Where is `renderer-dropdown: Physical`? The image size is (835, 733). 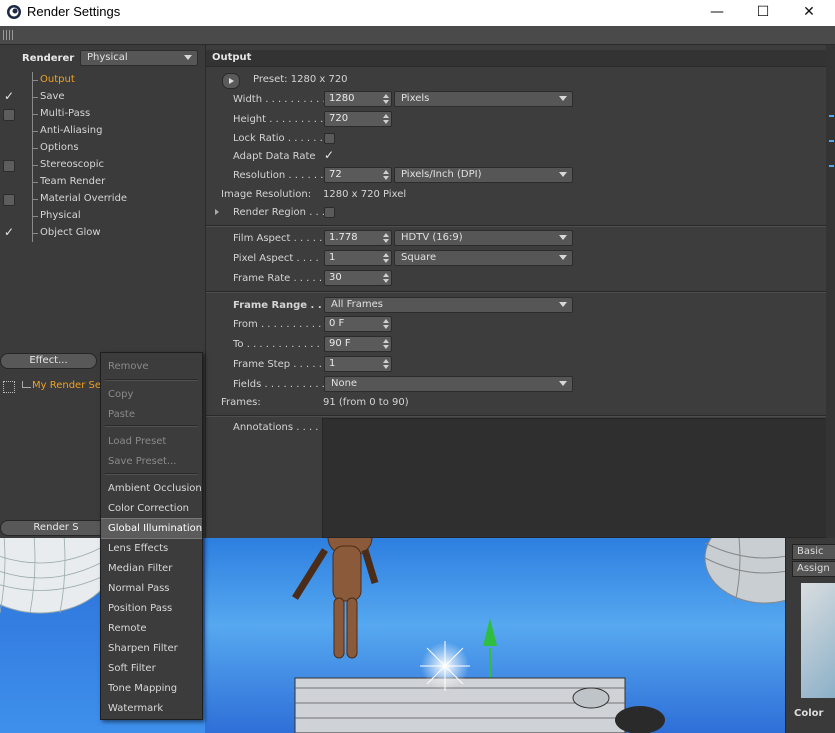
renderer-dropdown: Physical is located at coordinates (139, 58).